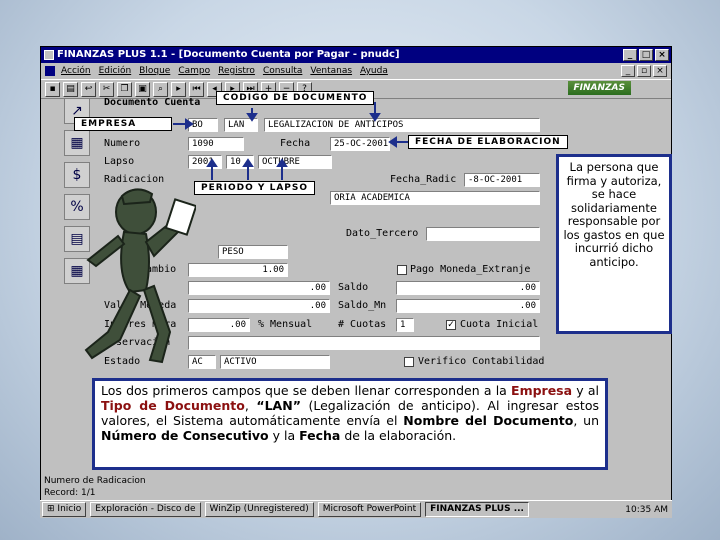 The width and height of the screenshot is (720, 540). What do you see at coordinates (488, 142) in the screenshot?
I see `fecha-callout: FECHA DE ELABORACION` at bounding box center [488, 142].